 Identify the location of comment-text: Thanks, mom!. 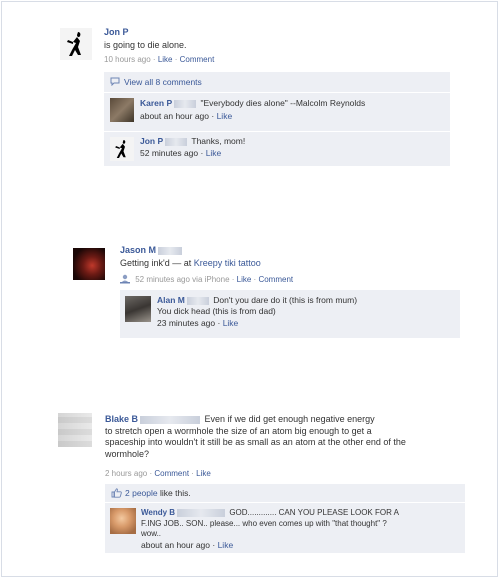
(218, 141).